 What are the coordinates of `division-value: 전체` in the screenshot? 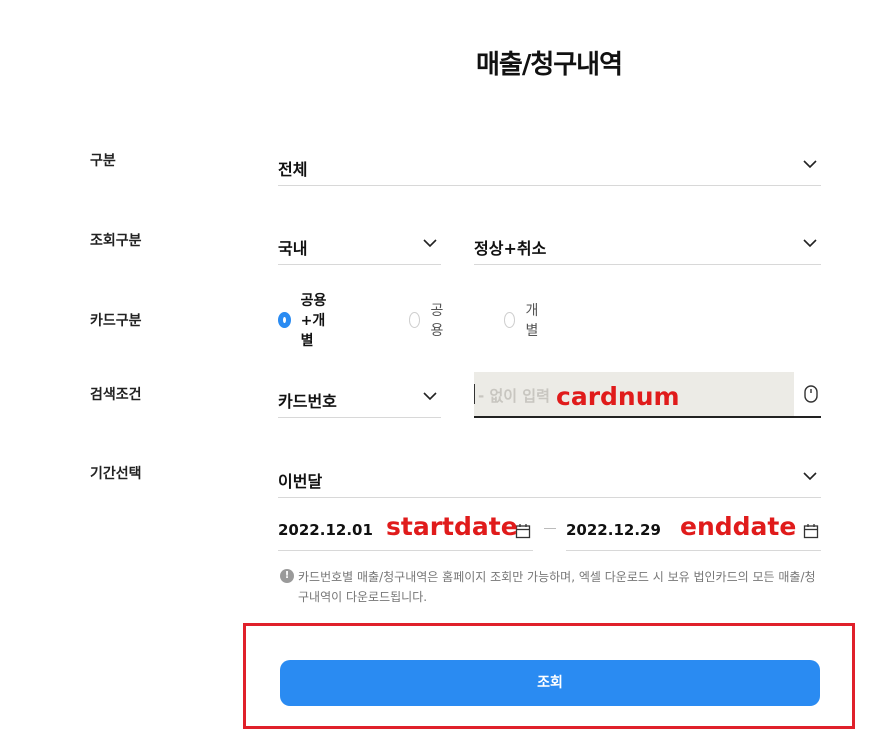 It's located at (293, 169).